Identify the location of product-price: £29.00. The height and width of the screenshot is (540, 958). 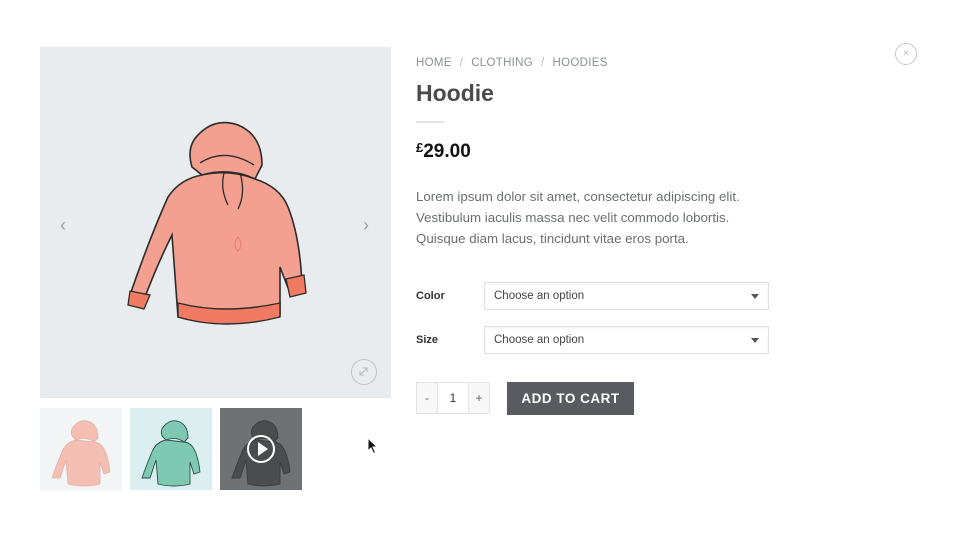
(443, 151).